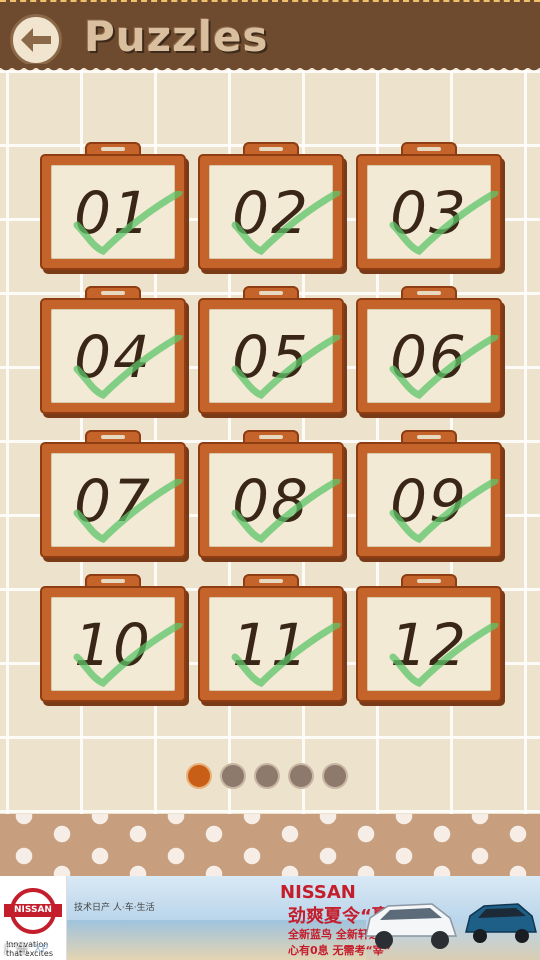 This screenshot has height=960, width=540. I want to click on page-indicator, so click(267, 776).